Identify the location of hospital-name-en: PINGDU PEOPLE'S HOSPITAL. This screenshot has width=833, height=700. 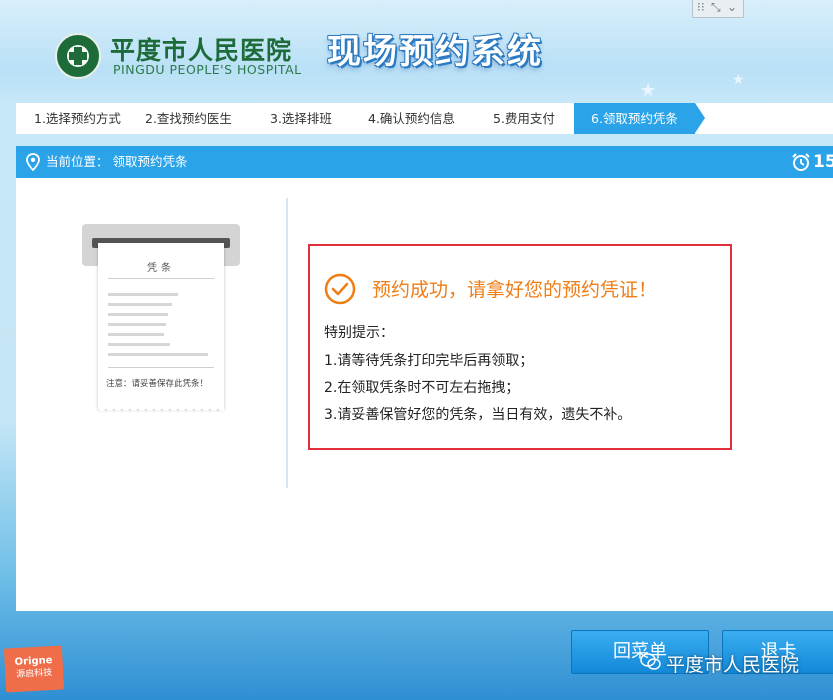
(207, 69).